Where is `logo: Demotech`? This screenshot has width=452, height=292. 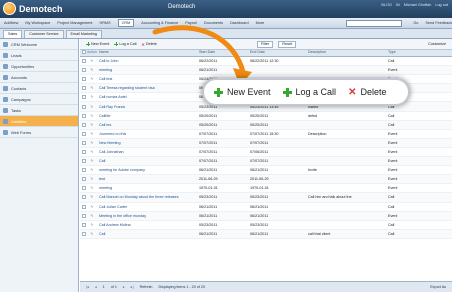
logo: Demotech is located at coordinates (33, 8).